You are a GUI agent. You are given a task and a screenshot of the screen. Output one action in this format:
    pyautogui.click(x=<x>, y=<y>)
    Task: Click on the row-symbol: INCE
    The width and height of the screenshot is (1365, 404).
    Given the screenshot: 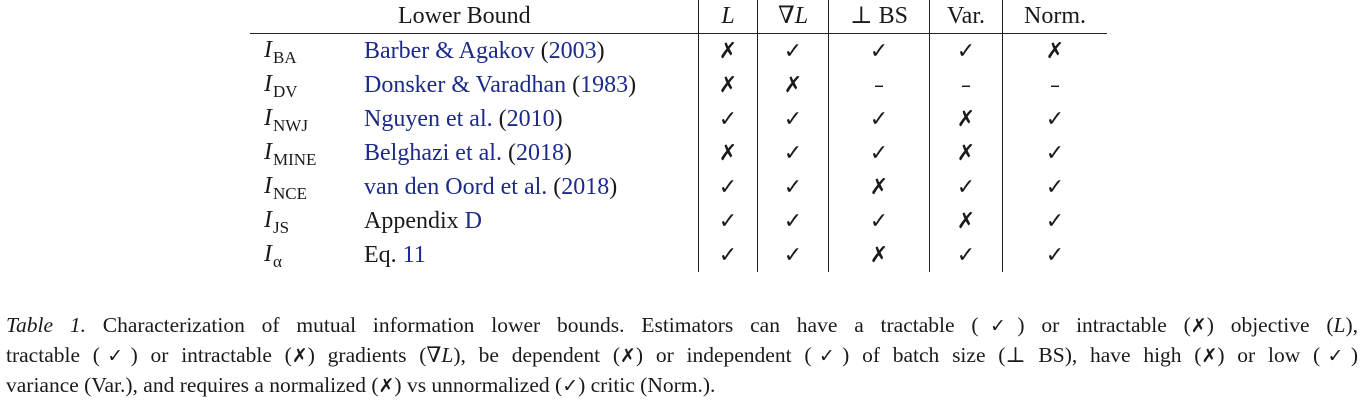 What is the action you would take?
    pyautogui.click(x=285, y=188)
    